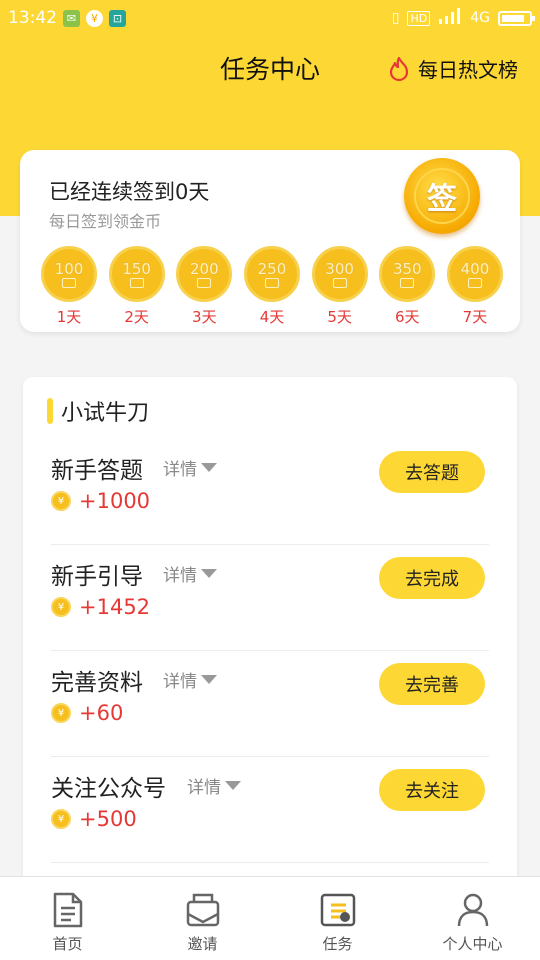  What do you see at coordinates (129, 192) in the screenshot?
I see `signin-streak-text: 已经连续签到0天` at bounding box center [129, 192].